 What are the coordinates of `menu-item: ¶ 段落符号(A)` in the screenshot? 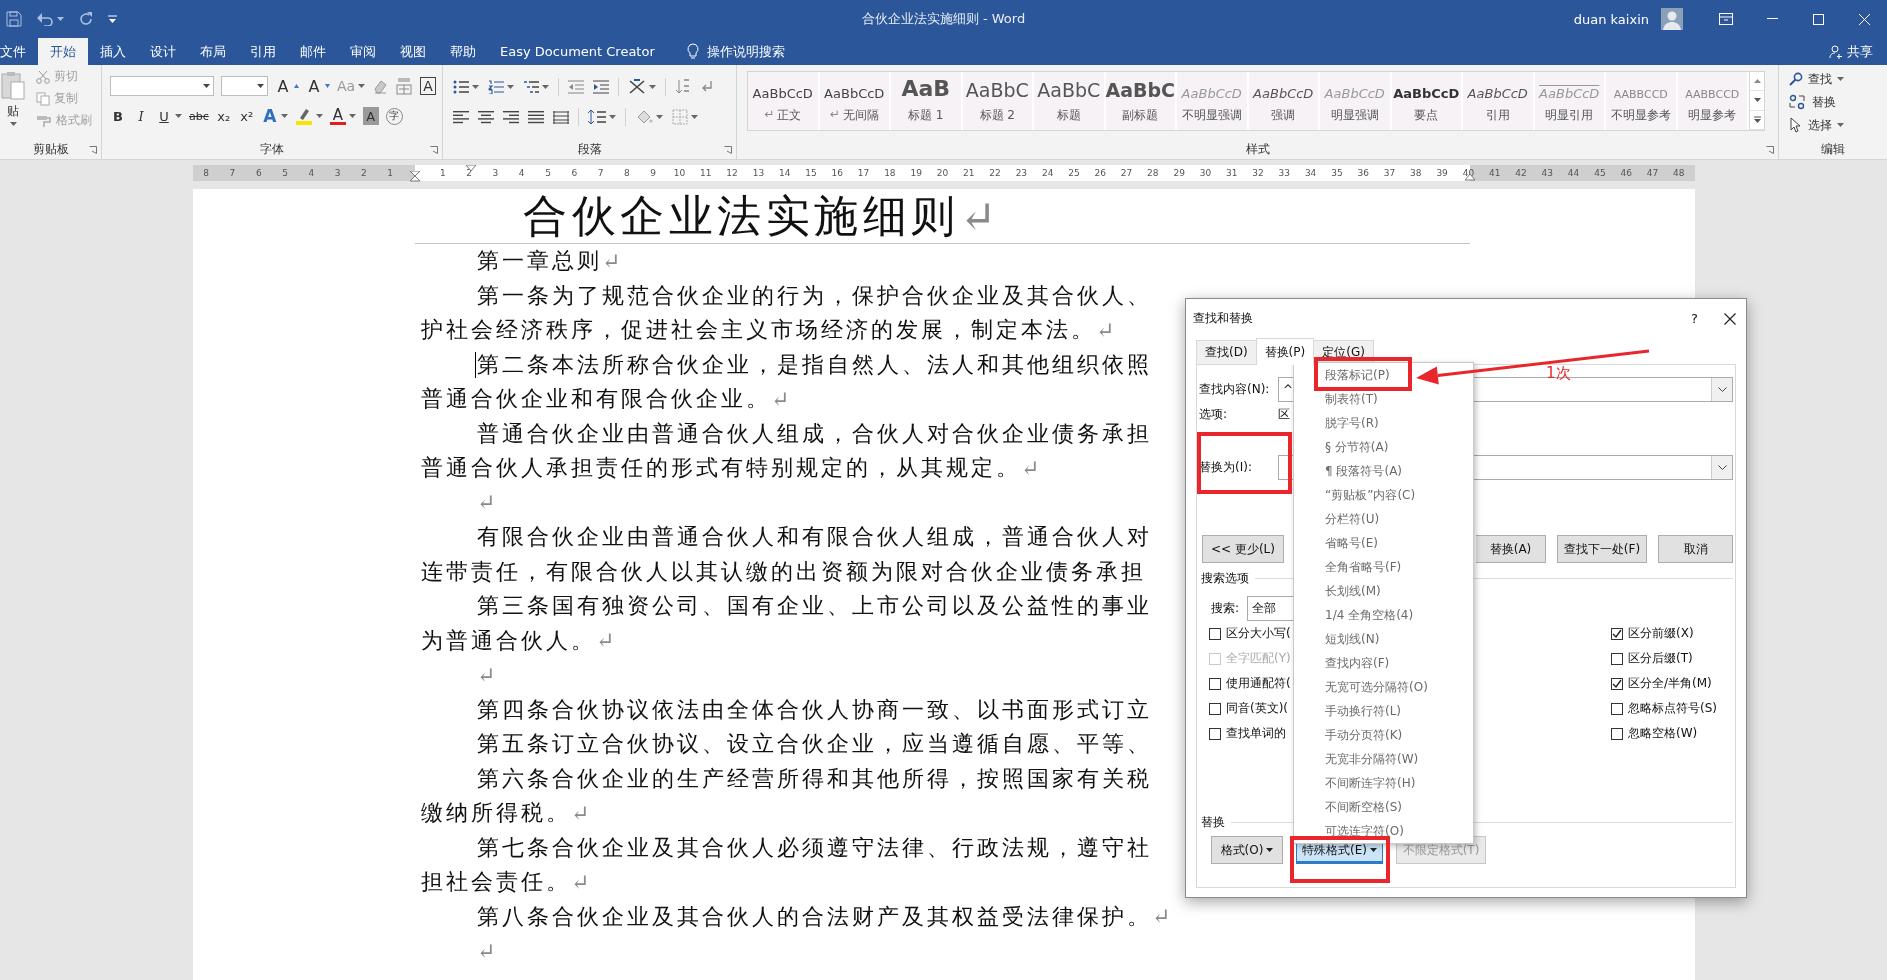 It's located at (1383, 471).